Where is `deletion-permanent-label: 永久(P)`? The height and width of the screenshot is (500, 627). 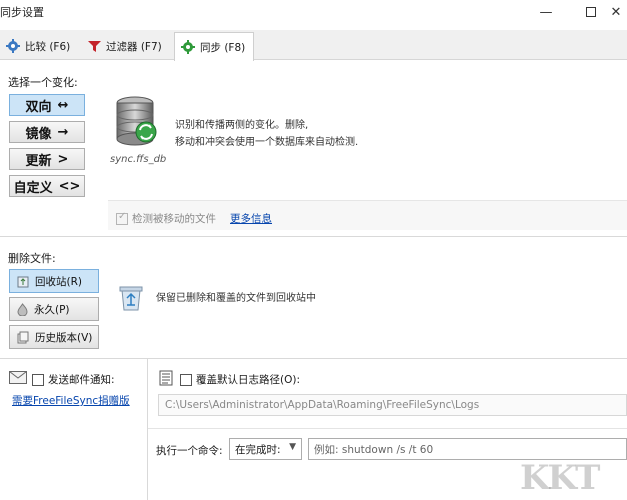 deletion-permanent-label: 永久(P) is located at coordinates (52, 309).